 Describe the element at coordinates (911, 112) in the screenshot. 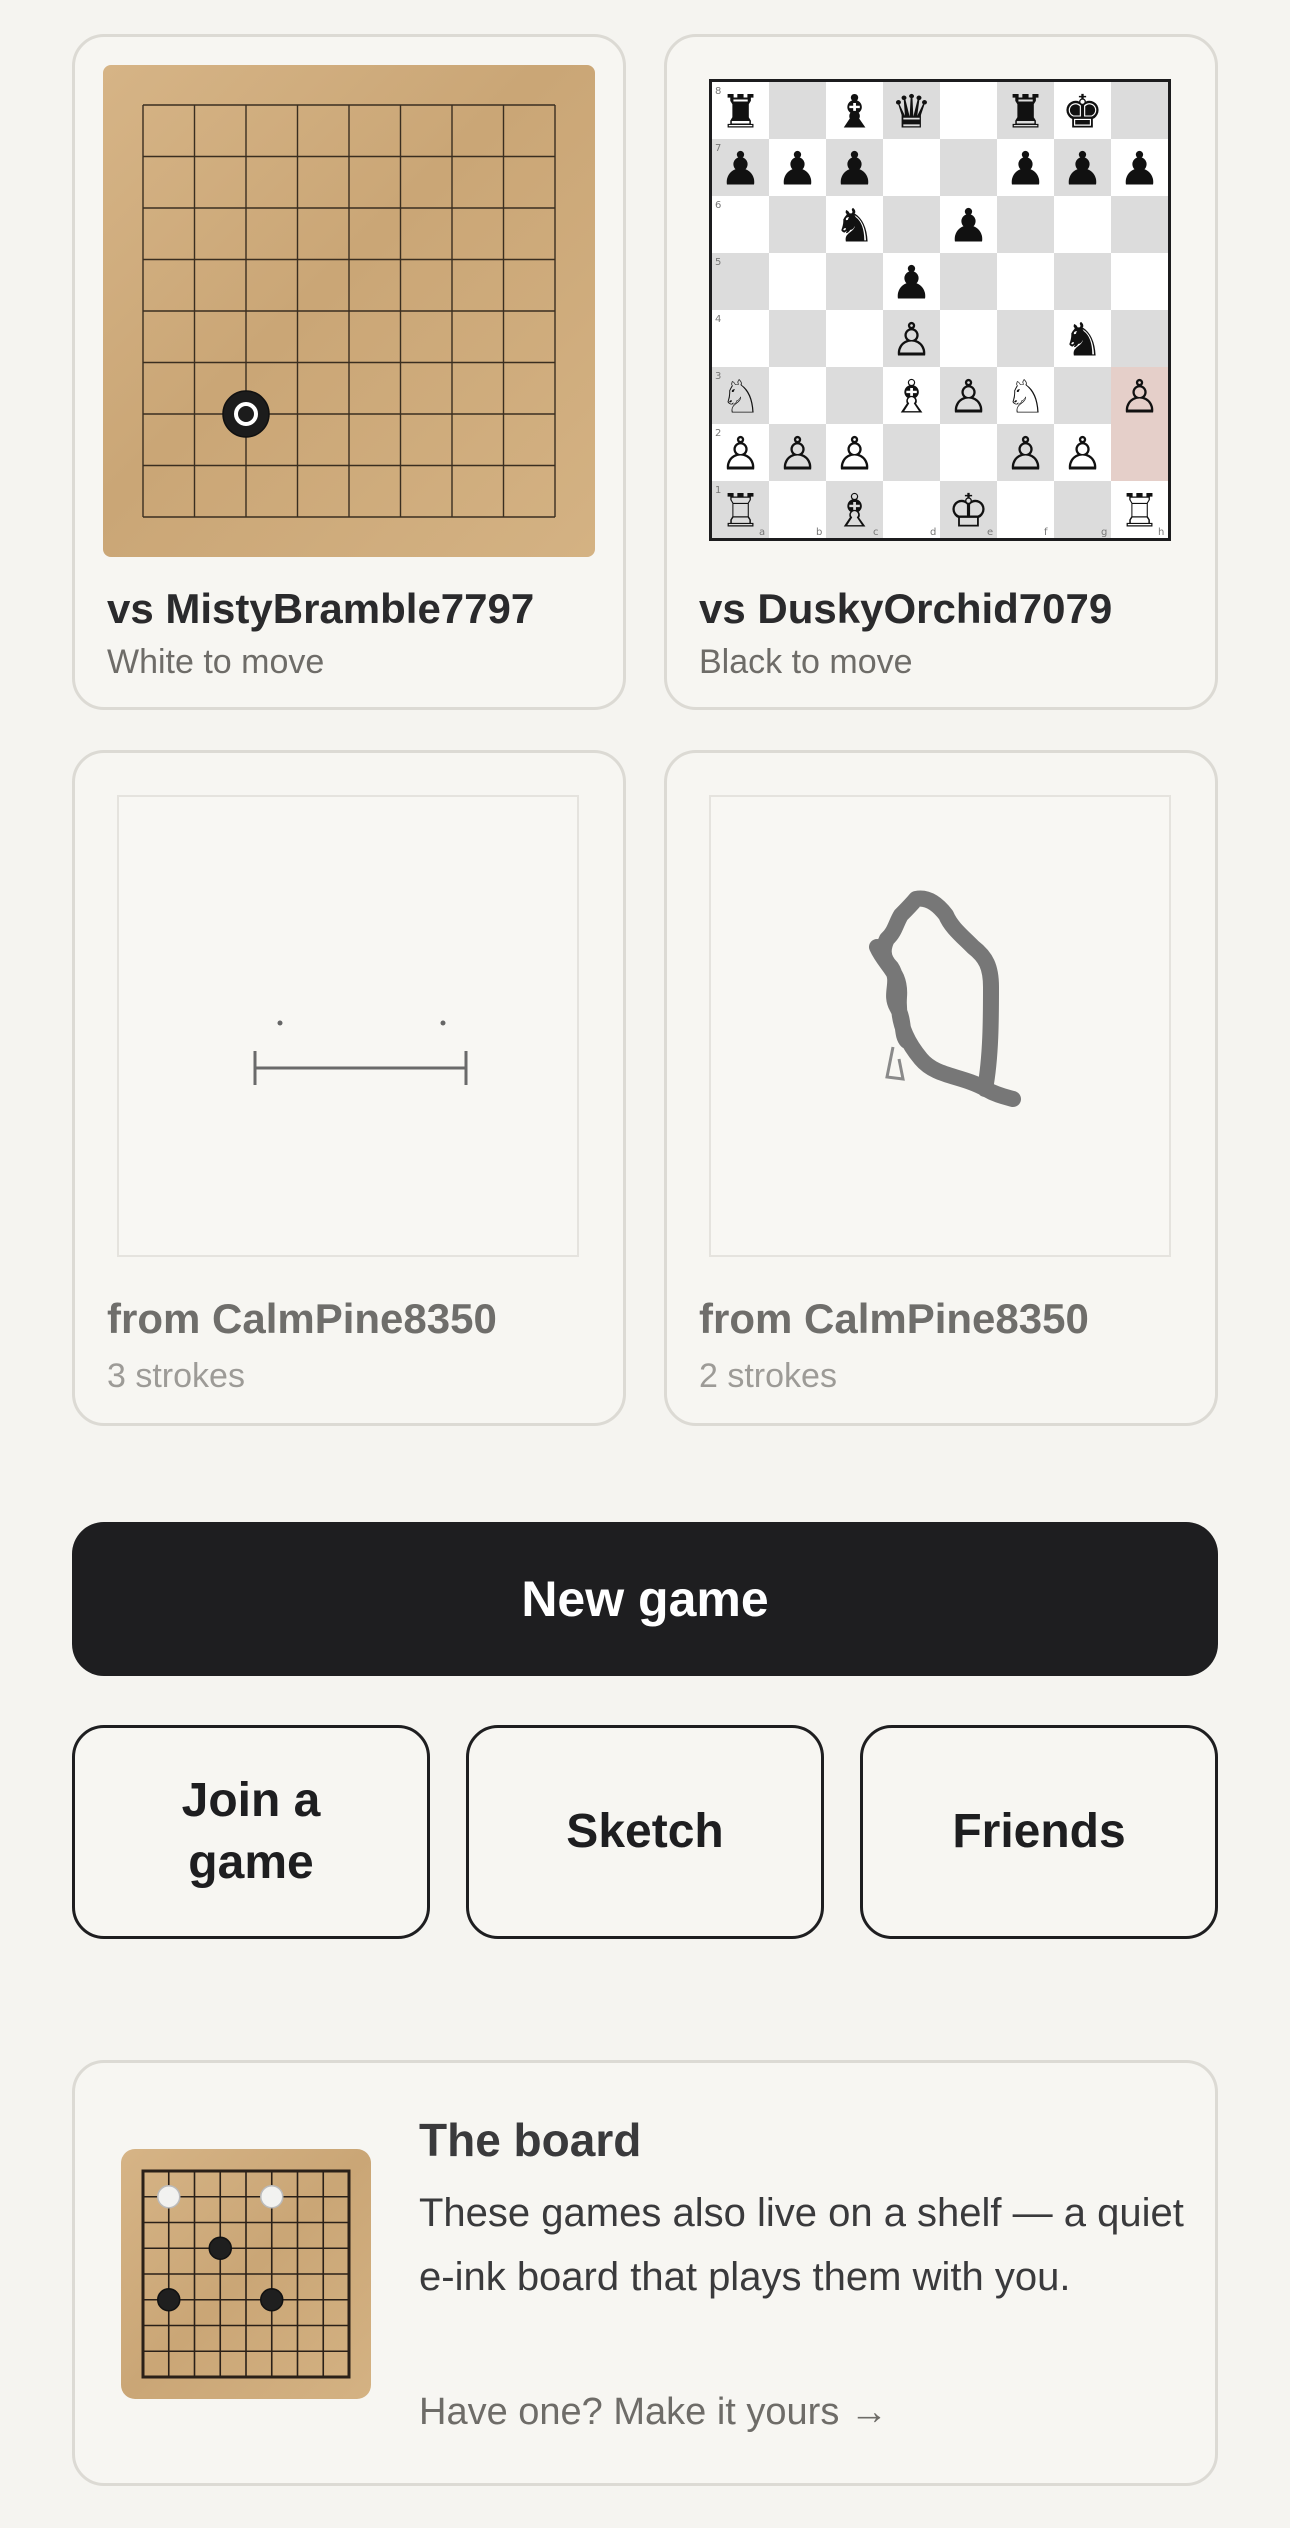

I see `chess-piece-d8: ♛` at that location.